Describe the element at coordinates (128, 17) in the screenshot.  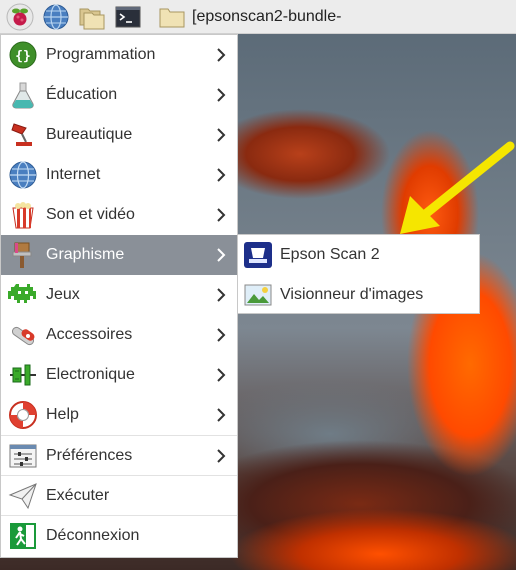
I see `terminal-icon` at that location.